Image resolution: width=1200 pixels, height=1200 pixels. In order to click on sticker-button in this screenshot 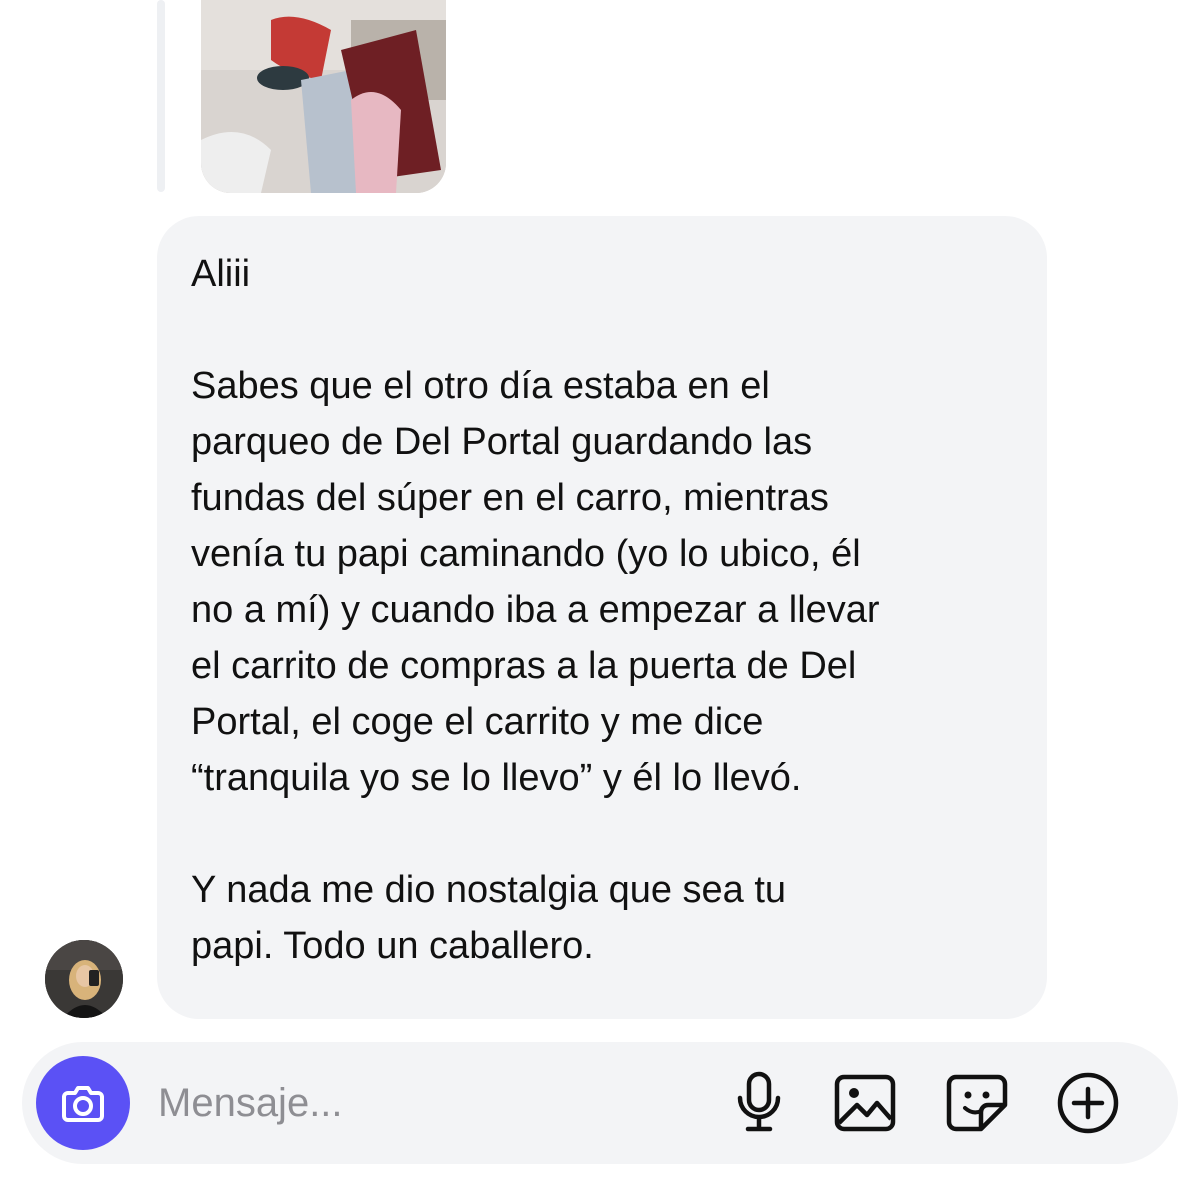, I will do `click(977, 1103)`.